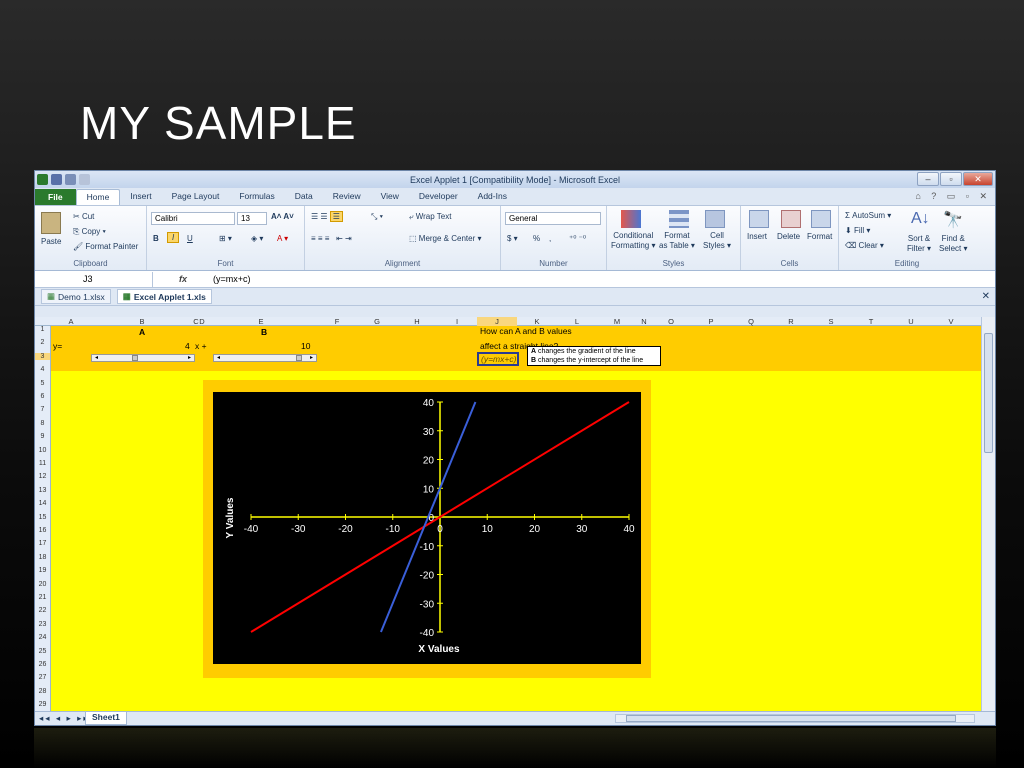 The width and height of the screenshot is (1024, 768). What do you see at coordinates (331, 238) in the screenshot?
I see `align-left-icon: ≡ ≡ ≡ ⇤ ⇥` at bounding box center [331, 238].